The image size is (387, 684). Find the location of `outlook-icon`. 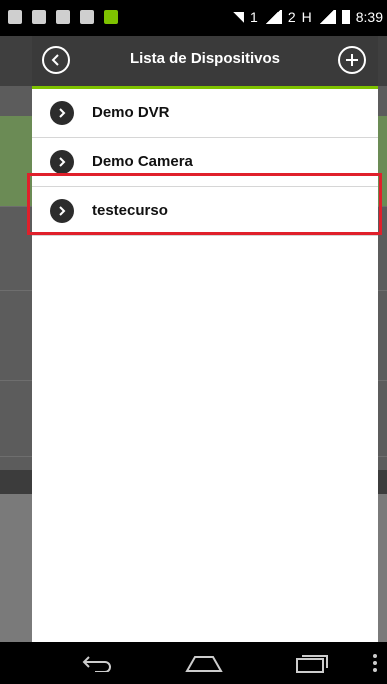

outlook-icon is located at coordinates (63, 17).